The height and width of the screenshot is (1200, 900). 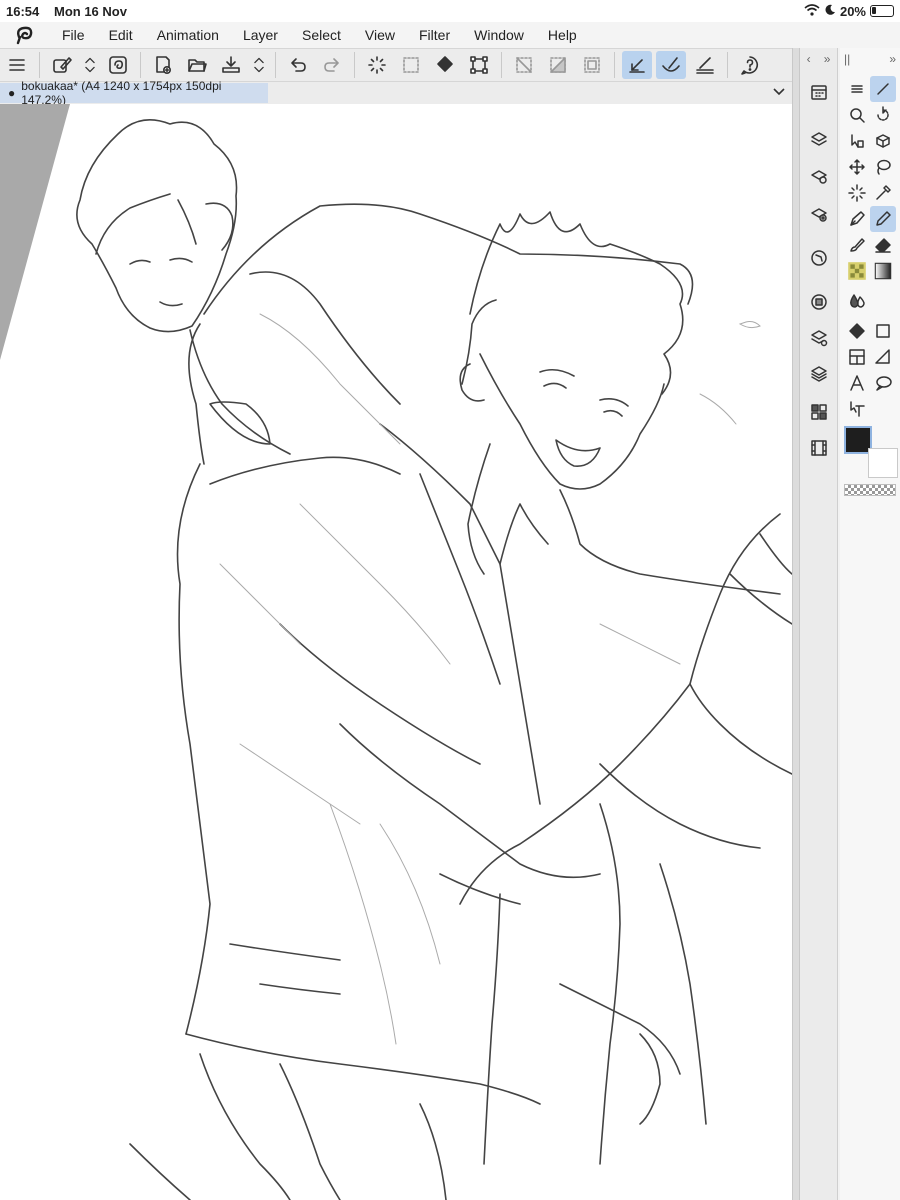 I want to click on command-bar-column: ‹ », so click(x=819, y=624).